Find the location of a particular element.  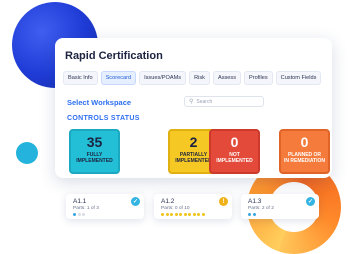

control-card-a1-2: A1.2 Parts: 0 of 10 ! is located at coordinates (193, 206).